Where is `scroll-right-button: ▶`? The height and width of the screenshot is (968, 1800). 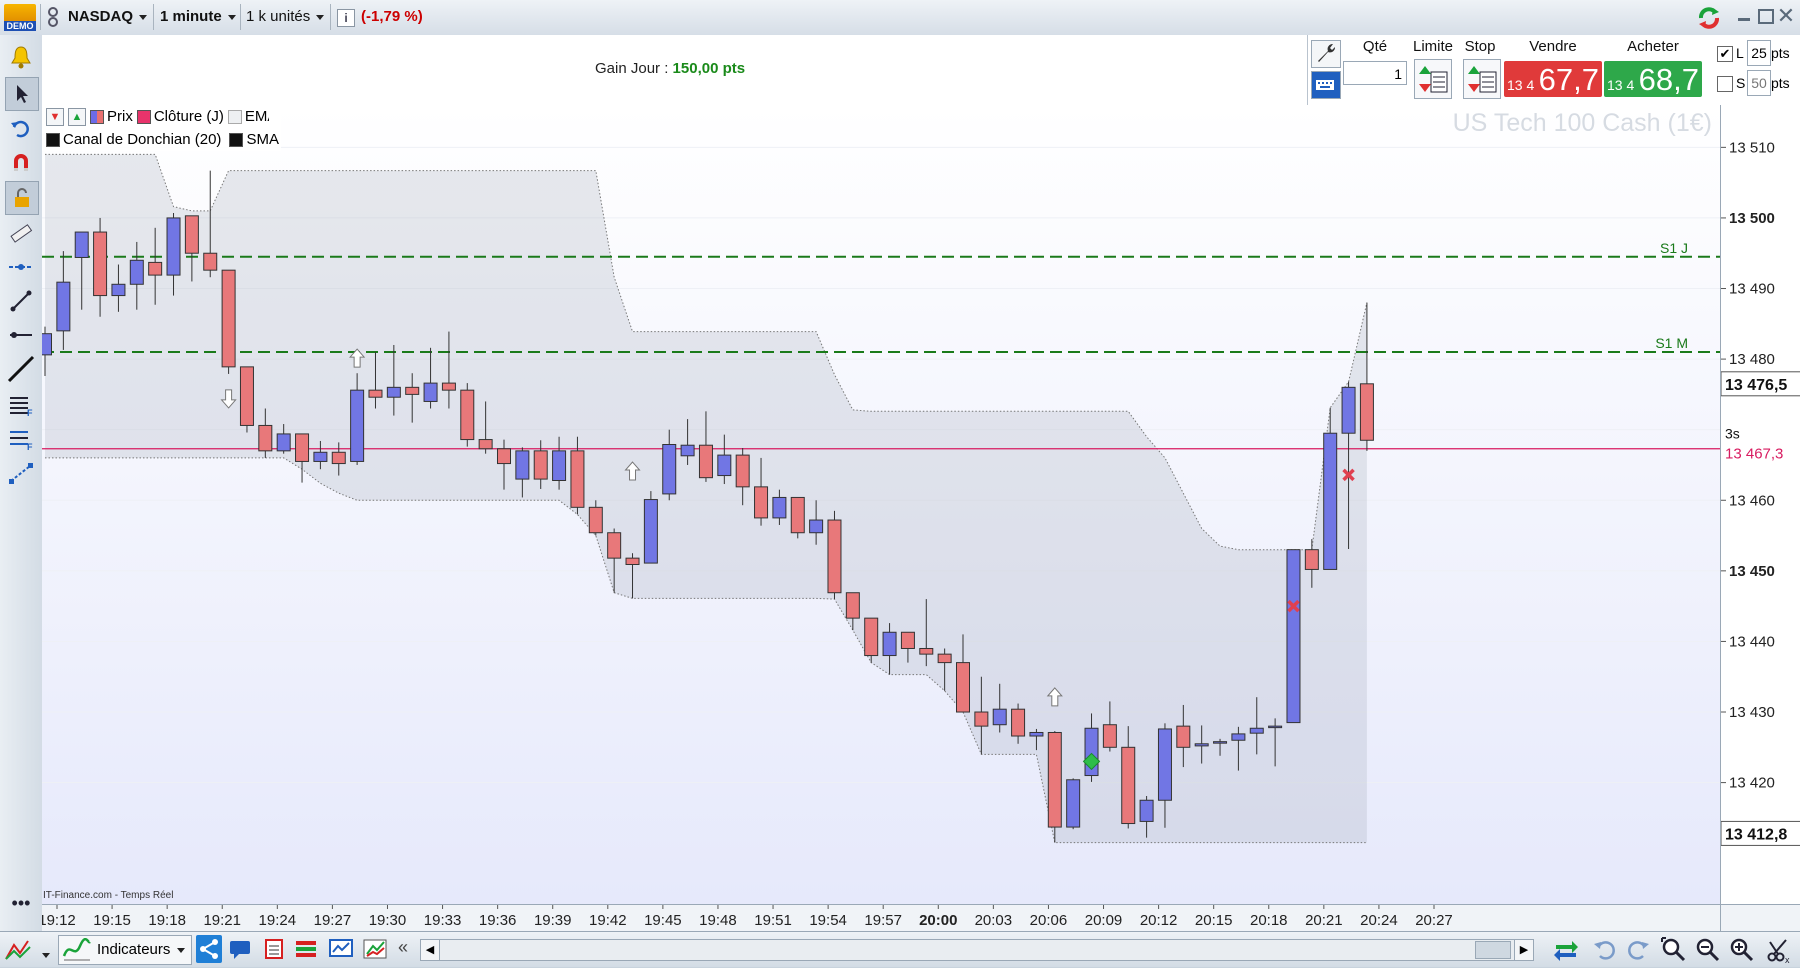 scroll-right-button: ▶ is located at coordinates (1523, 950).